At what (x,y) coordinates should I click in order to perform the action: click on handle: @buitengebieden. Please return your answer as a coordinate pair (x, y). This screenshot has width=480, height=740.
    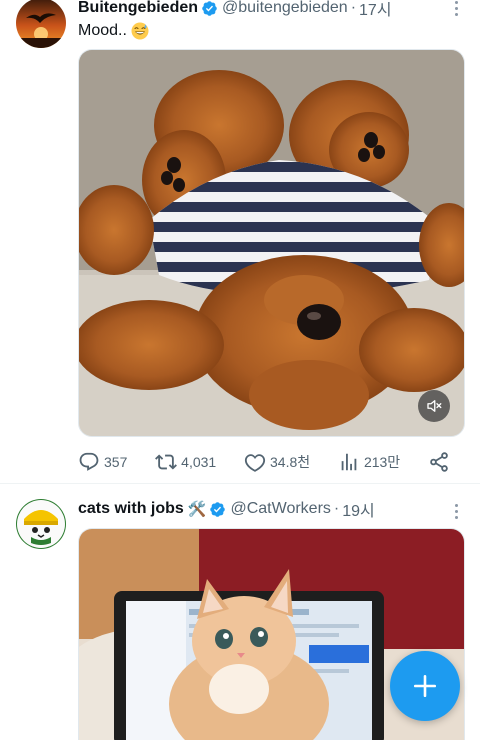
    Looking at the image, I should click on (285, 8).